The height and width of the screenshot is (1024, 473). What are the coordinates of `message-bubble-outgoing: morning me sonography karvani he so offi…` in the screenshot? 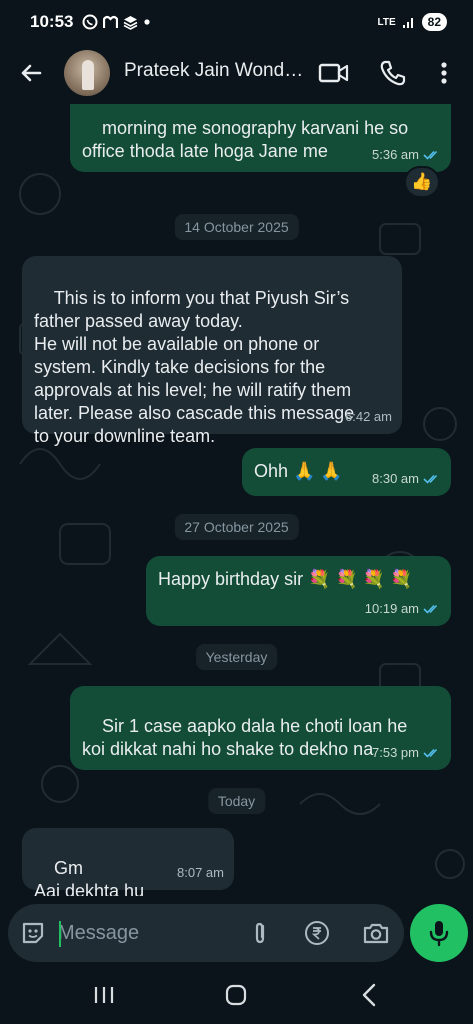 It's located at (260, 138).